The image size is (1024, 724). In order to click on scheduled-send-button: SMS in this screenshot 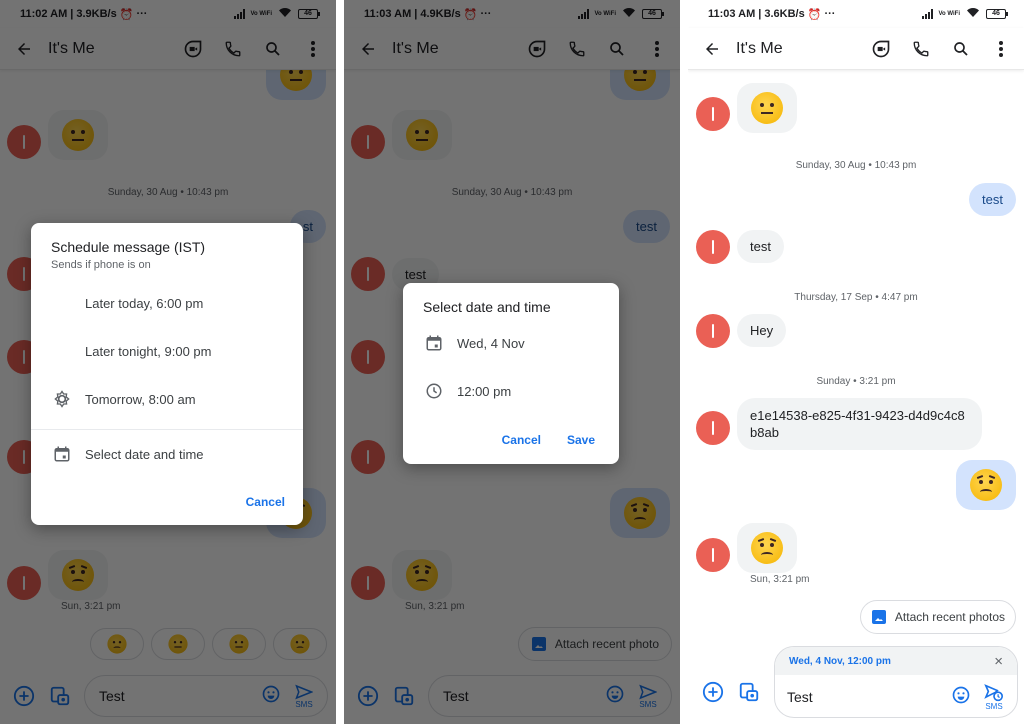, I will do `click(994, 697)`.